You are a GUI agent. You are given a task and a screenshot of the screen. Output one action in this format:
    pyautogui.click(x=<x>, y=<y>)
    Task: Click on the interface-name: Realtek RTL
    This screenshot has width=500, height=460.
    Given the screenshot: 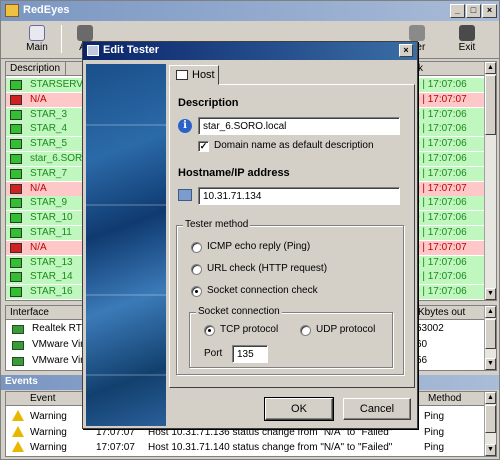 What is the action you would take?
    pyautogui.click(x=60, y=328)
    